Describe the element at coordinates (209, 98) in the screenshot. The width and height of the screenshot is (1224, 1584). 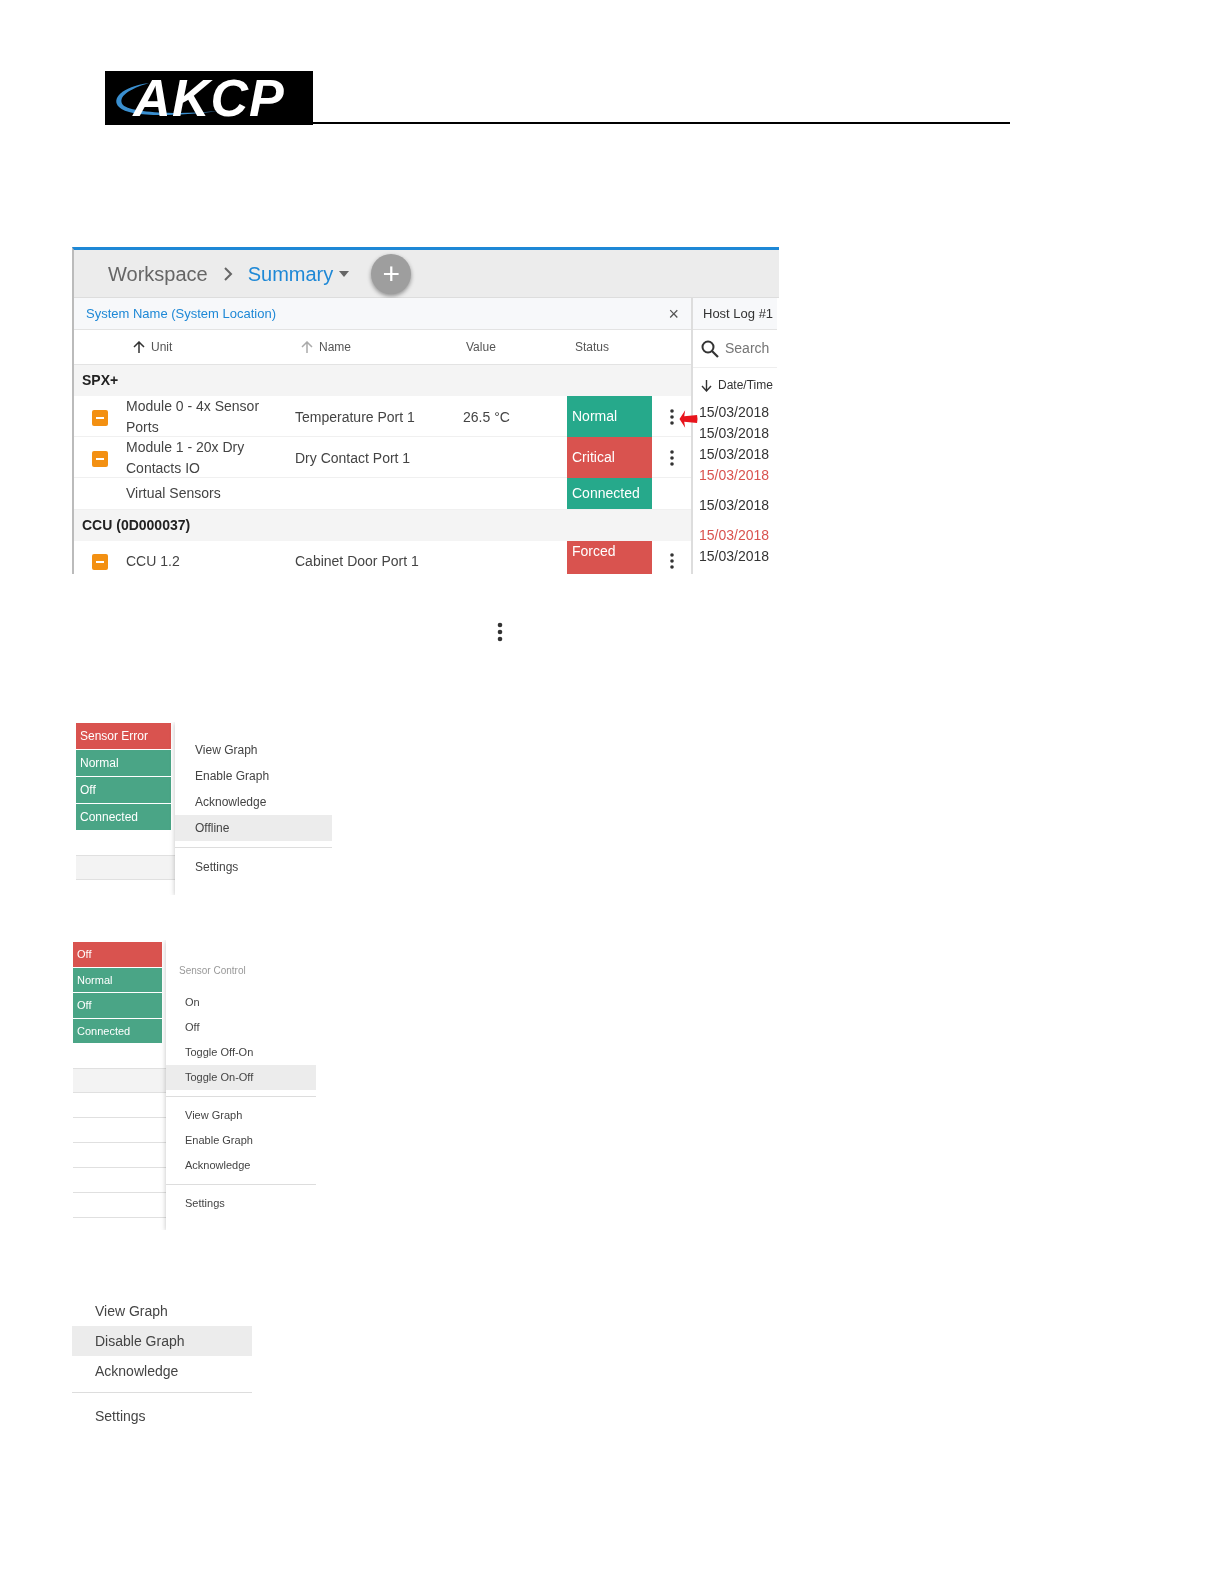
I see `akcp-logo: AKCP` at that location.